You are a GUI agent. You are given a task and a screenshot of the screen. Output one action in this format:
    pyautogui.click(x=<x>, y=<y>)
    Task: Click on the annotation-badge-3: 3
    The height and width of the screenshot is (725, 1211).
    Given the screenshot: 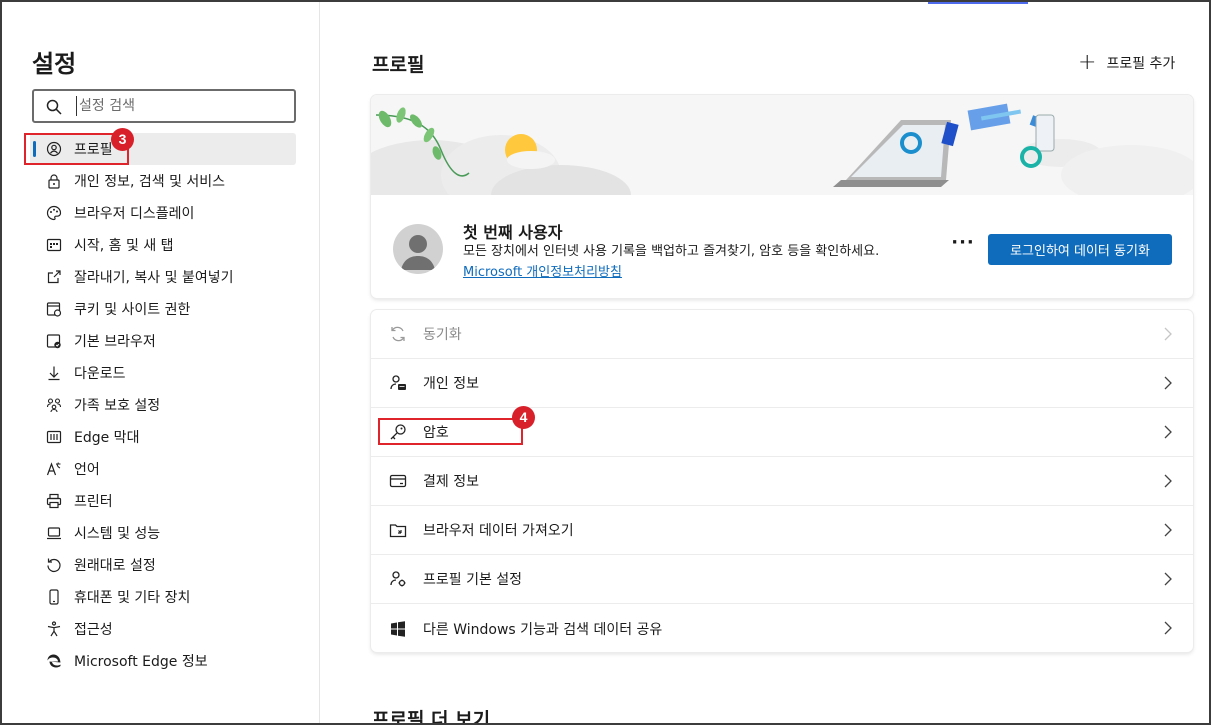 What is the action you would take?
    pyautogui.click(x=122, y=139)
    